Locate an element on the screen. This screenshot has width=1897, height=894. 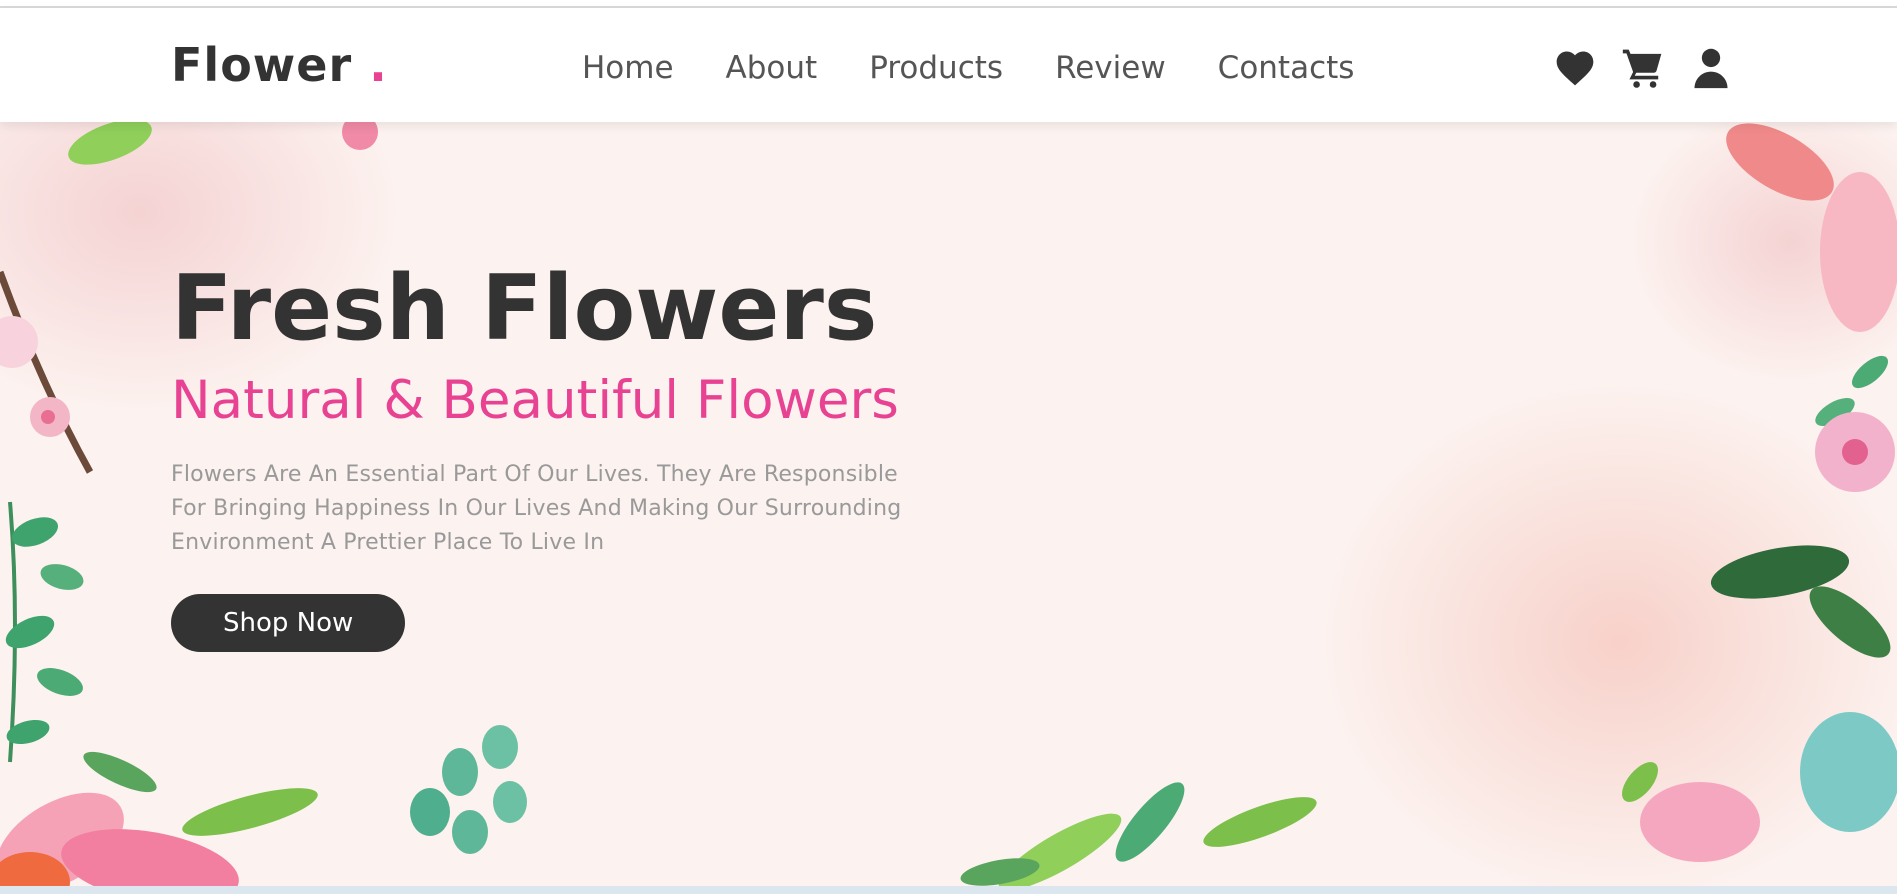
nav-link-contacts: Contacts is located at coordinates (1286, 68).